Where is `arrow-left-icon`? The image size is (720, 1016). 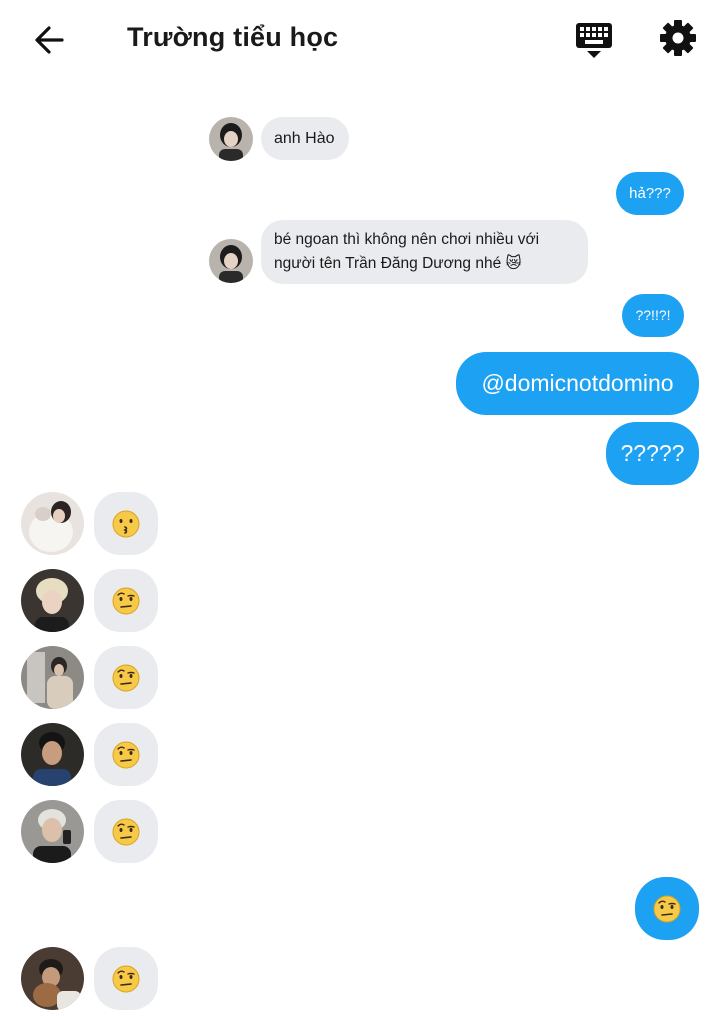
arrow-left-icon is located at coordinates (49, 40).